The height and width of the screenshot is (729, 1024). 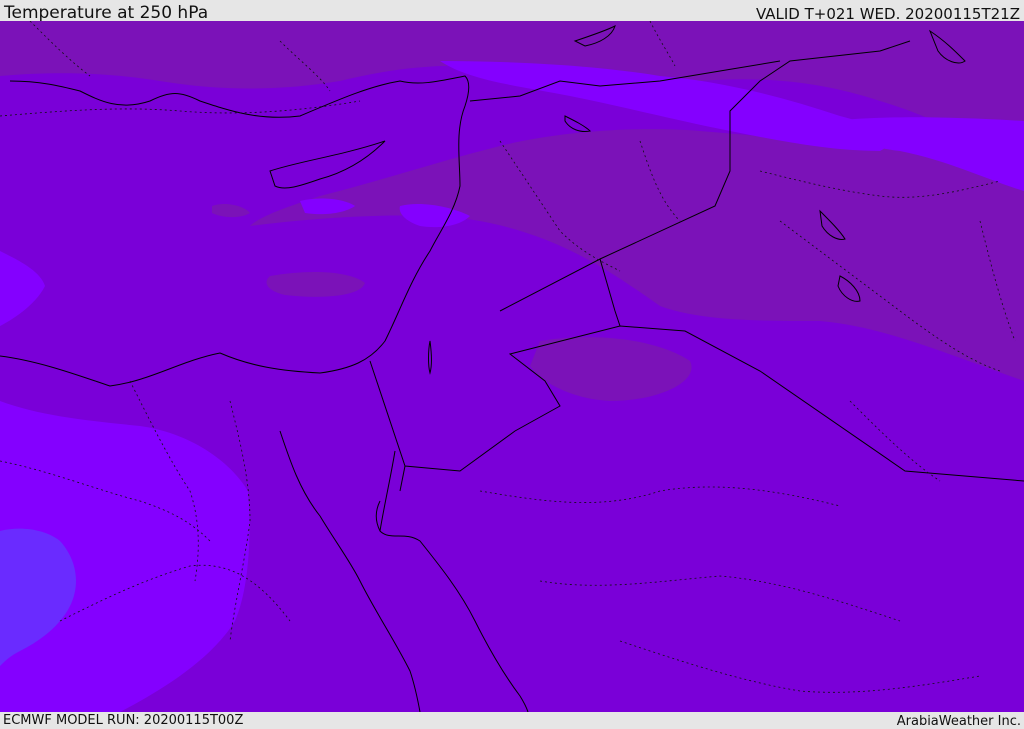 I want to click on credit-label: ArabiaWeather Inc., so click(x=958, y=721).